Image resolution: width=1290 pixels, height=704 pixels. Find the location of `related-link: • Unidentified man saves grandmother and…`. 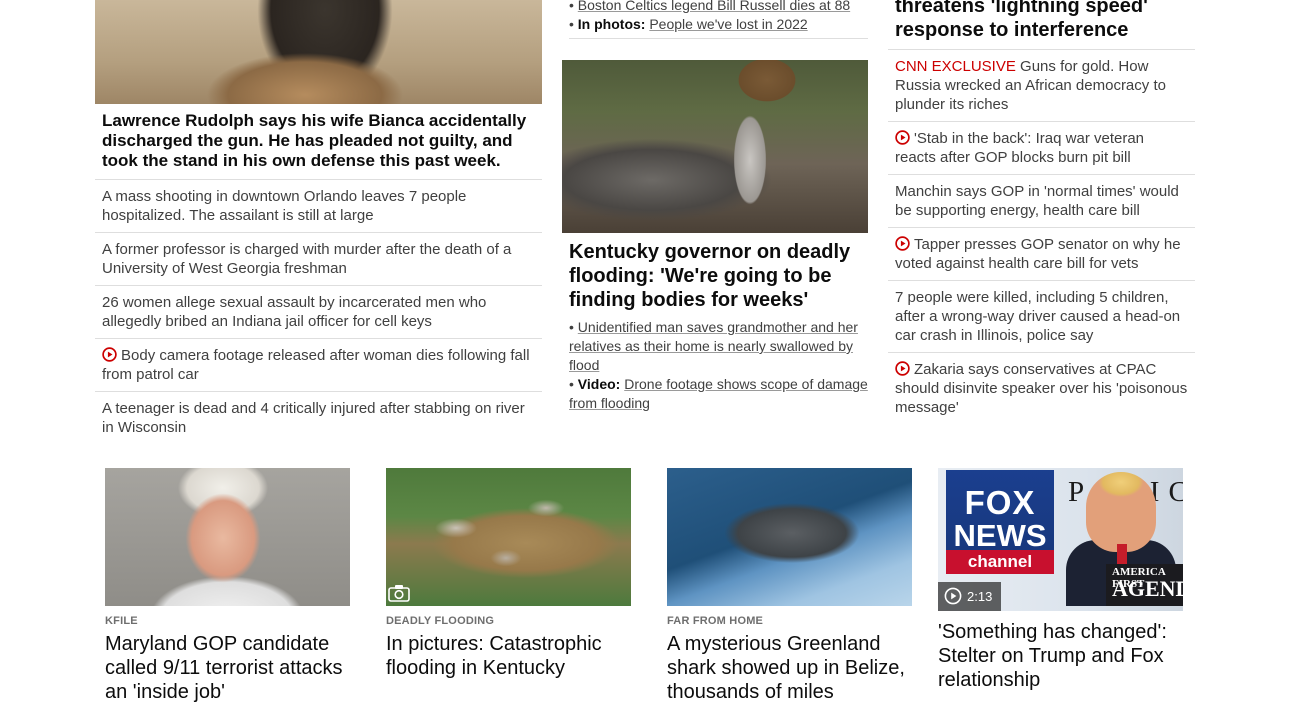

related-link: • Unidentified man saves grandmother and… is located at coordinates (715, 346).